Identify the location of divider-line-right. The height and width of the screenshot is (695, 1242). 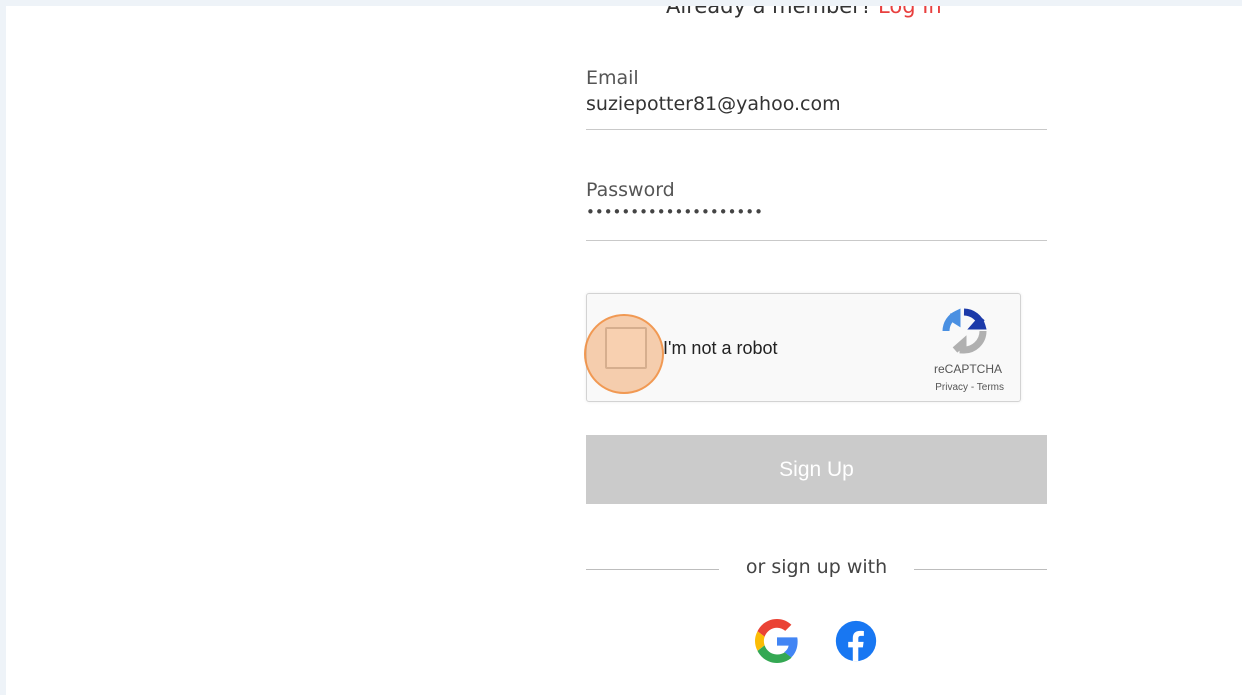
(980, 569).